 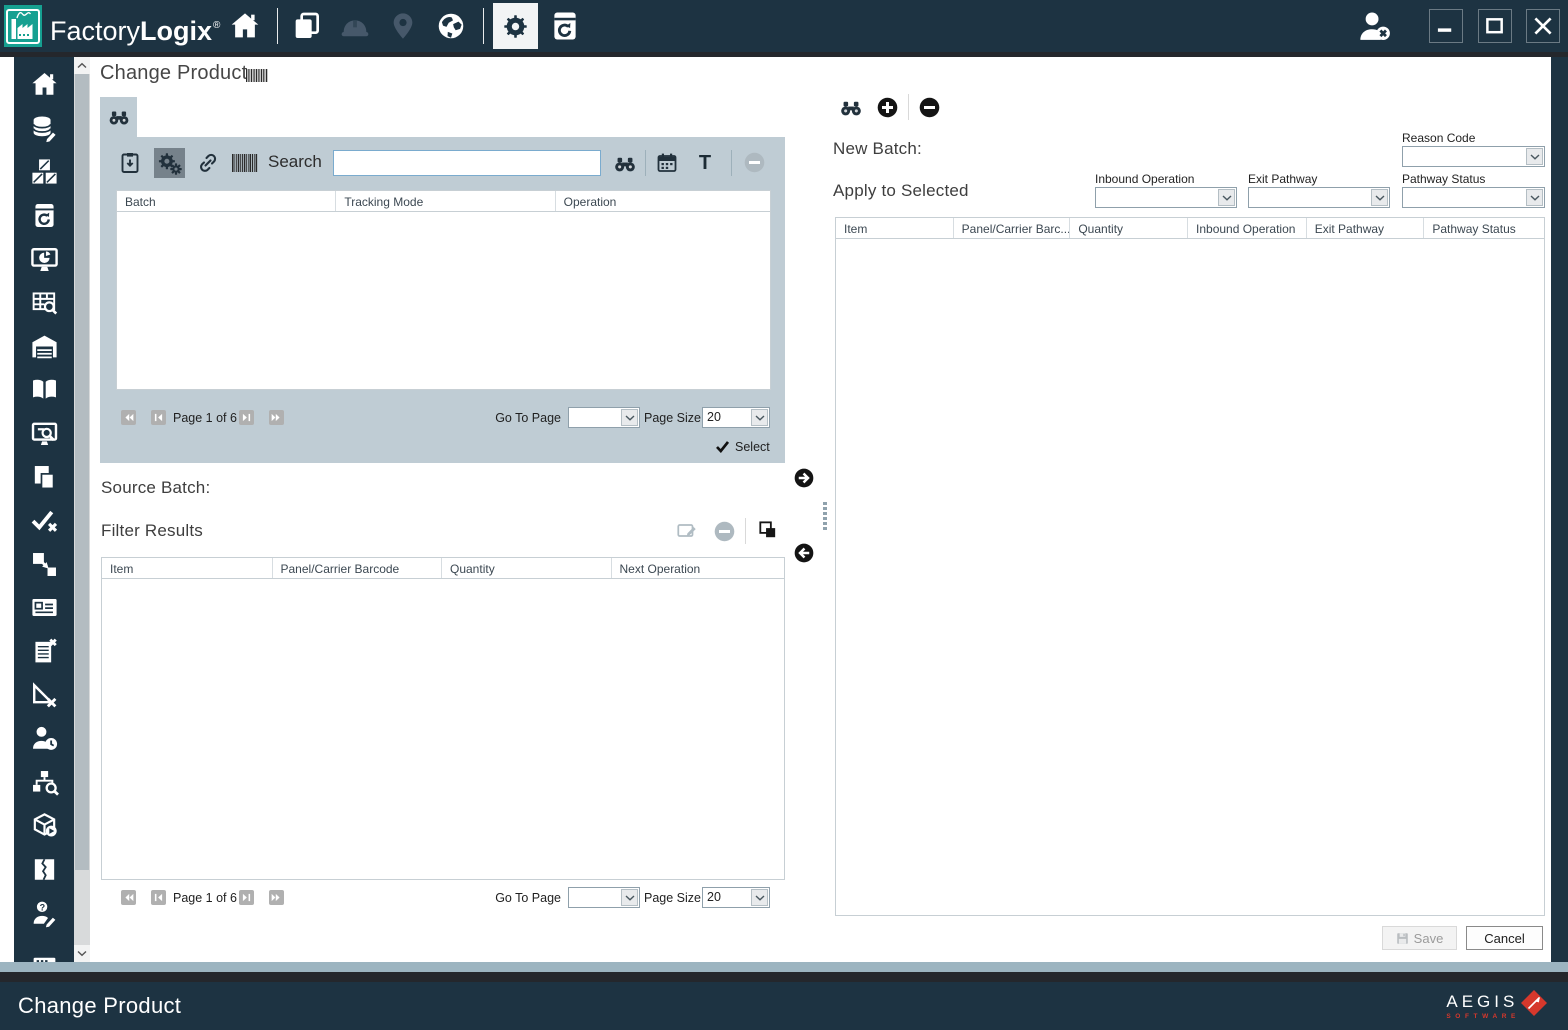 I want to click on dashboard-monitor-icon, so click(x=44, y=259).